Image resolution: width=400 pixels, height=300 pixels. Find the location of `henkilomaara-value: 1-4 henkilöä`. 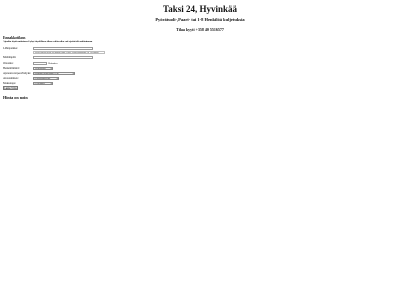

henkilomaara-value: 1-4 henkilöä is located at coordinates (40, 68).